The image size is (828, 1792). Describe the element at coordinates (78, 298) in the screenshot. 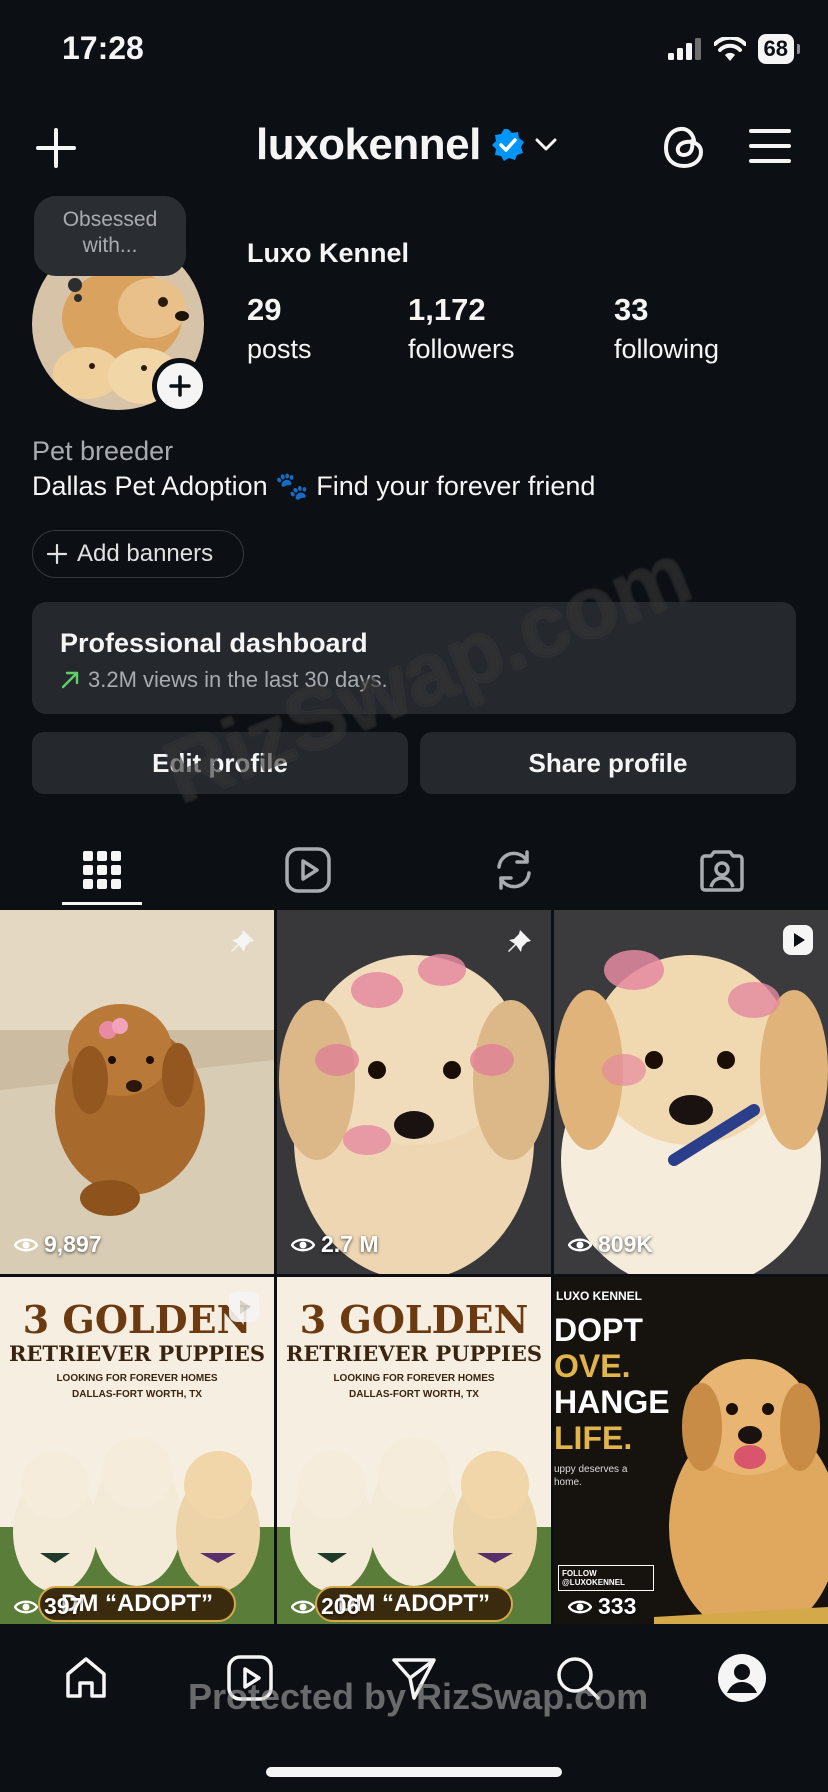

I see `note-bubble-tail-small` at that location.